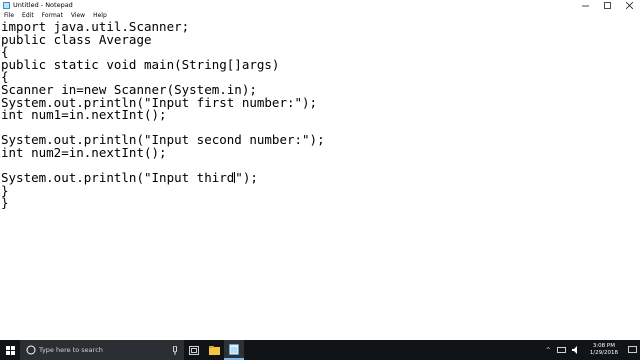  I want to click on maximize-icon, so click(607, 5).